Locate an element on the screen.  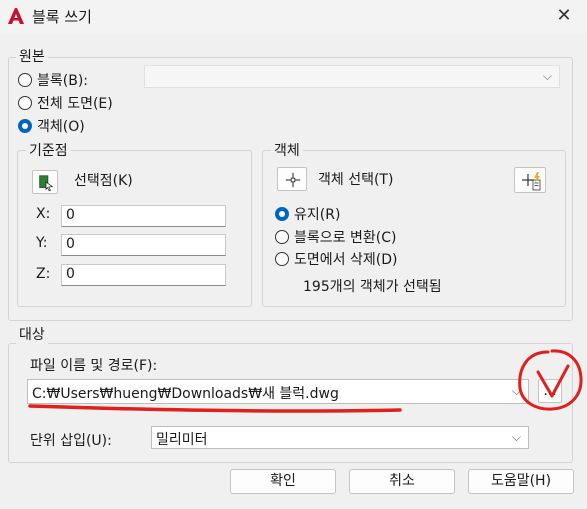
crosshair-icon is located at coordinates (293, 180).